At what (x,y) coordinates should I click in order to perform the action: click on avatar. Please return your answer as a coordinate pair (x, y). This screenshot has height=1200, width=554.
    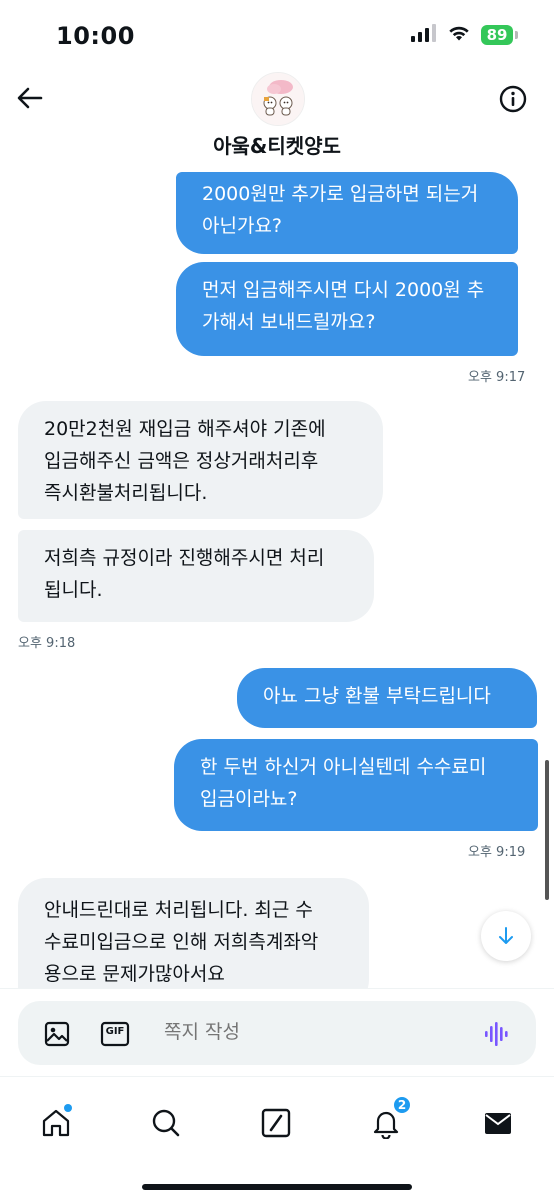
    Looking at the image, I should click on (278, 99).